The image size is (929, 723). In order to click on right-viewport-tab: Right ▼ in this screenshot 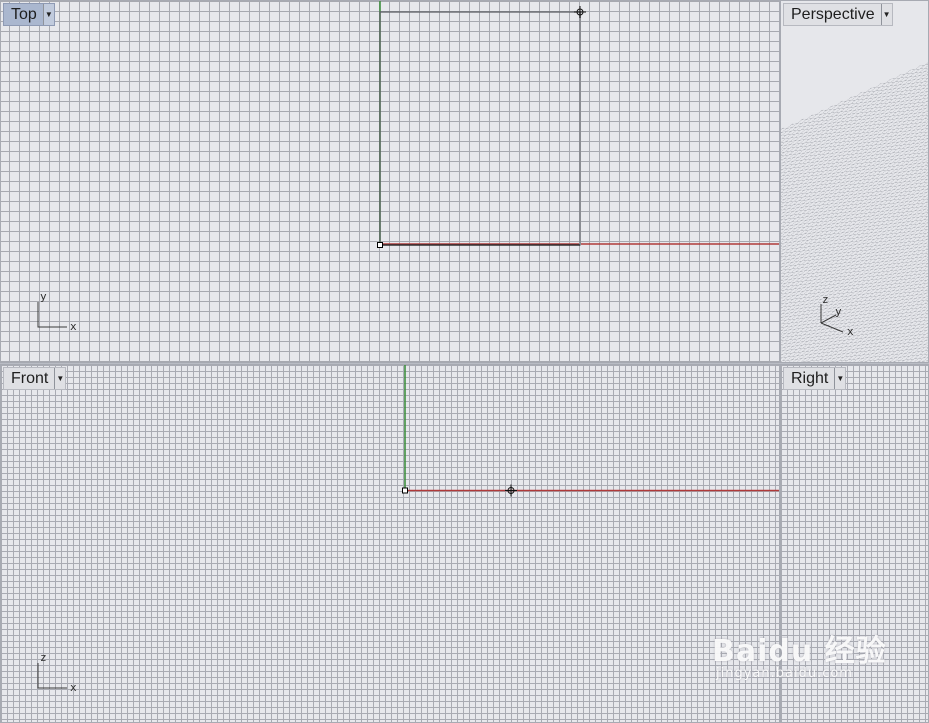, I will do `click(815, 378)`.